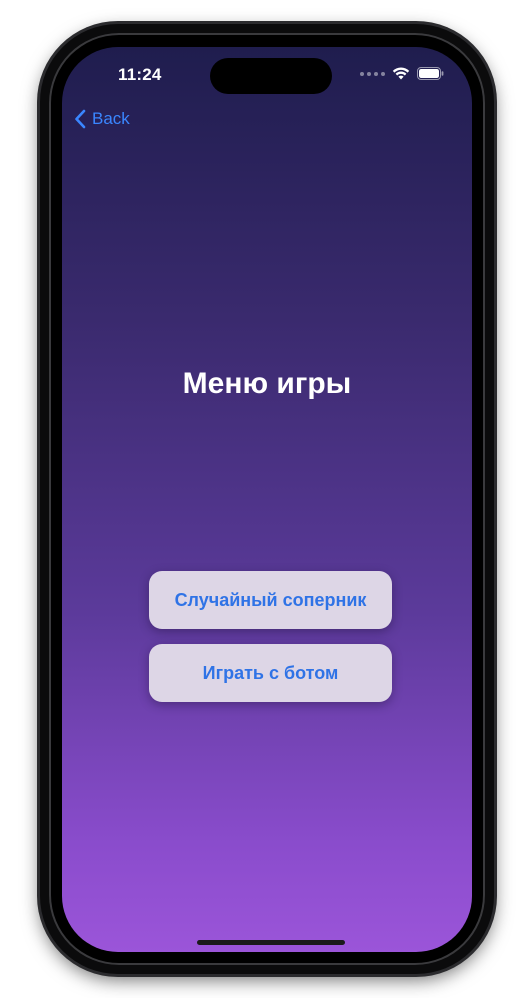  Describe the element at coordinates (111, 118) in the screenshot. I see `back-label: Back` at that location.